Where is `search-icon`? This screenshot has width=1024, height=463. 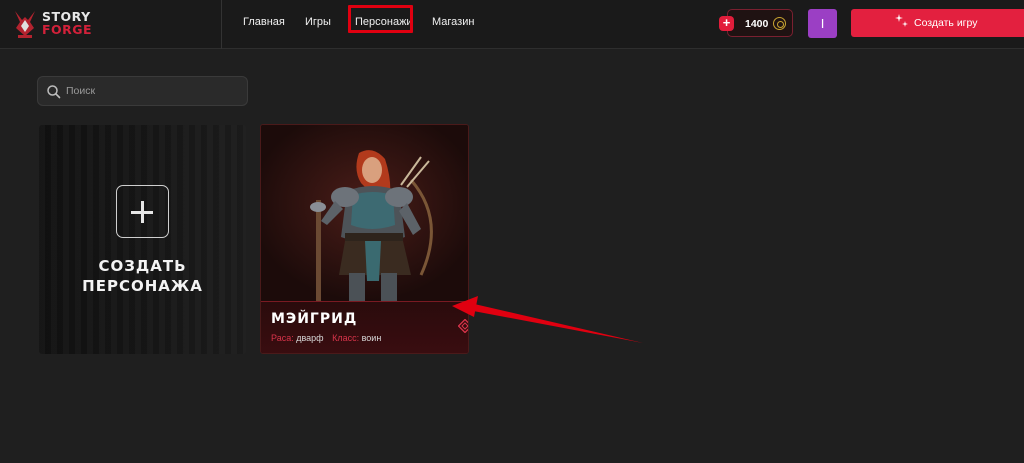
search-icon is located at coordinates (54, 92).